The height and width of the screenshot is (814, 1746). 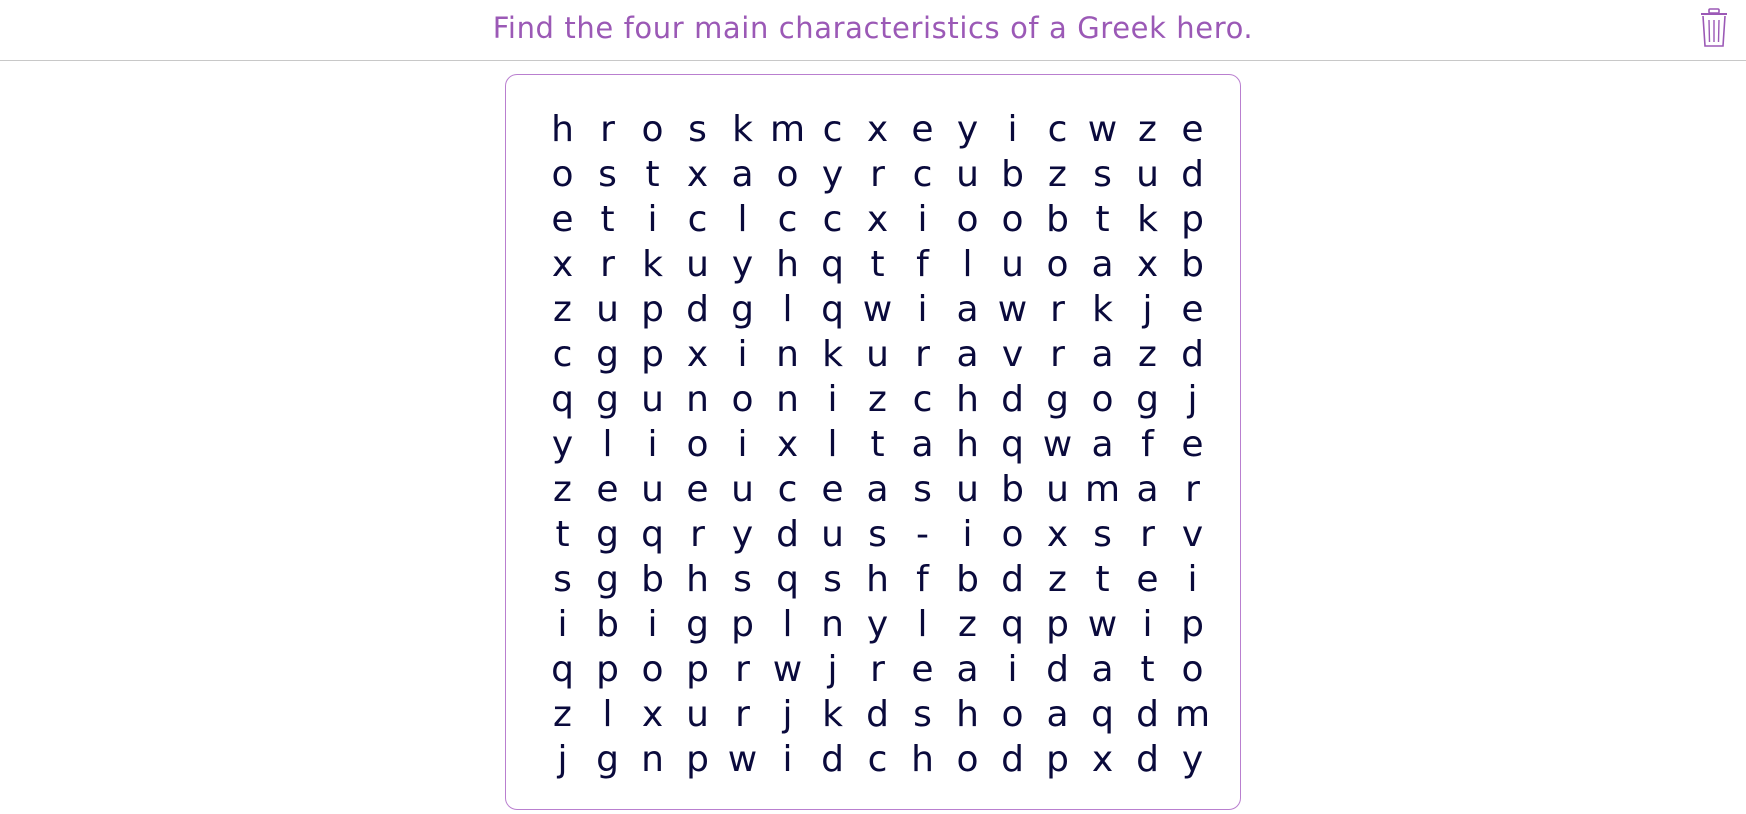 What do you see at coordinates (1192, 714) in the screenshot?
I see `letter-cell: m` at bounding box center [1192, 714].